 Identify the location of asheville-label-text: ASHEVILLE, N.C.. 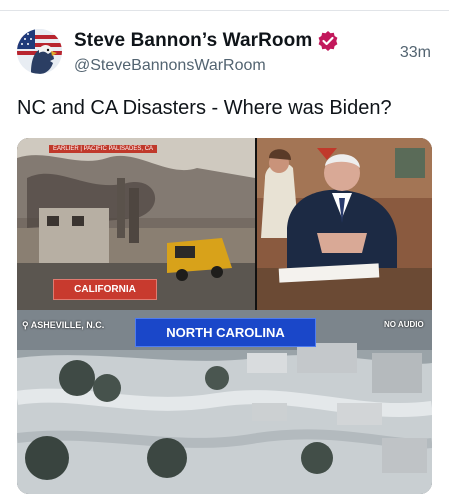
(67, 325).